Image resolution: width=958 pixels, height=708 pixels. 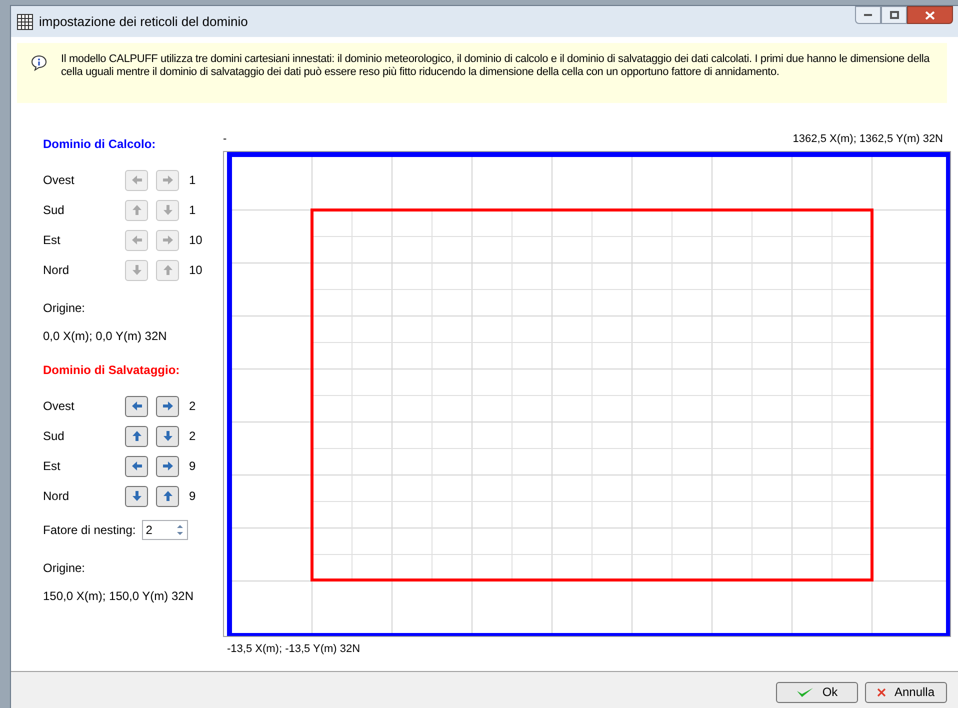 I want to click on origin-value: 0,0 X(m); 0,0 Y(m) 32N, so click(x=105, y=336).